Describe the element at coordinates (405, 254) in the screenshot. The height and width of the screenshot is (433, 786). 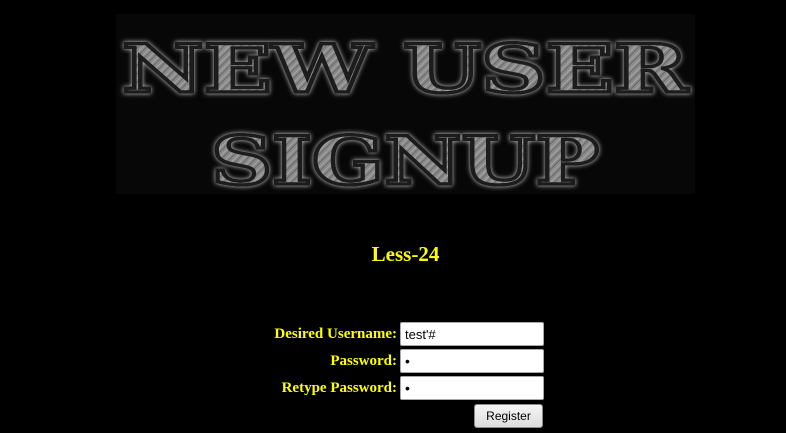
I see `page-title: Less-24` at that location.